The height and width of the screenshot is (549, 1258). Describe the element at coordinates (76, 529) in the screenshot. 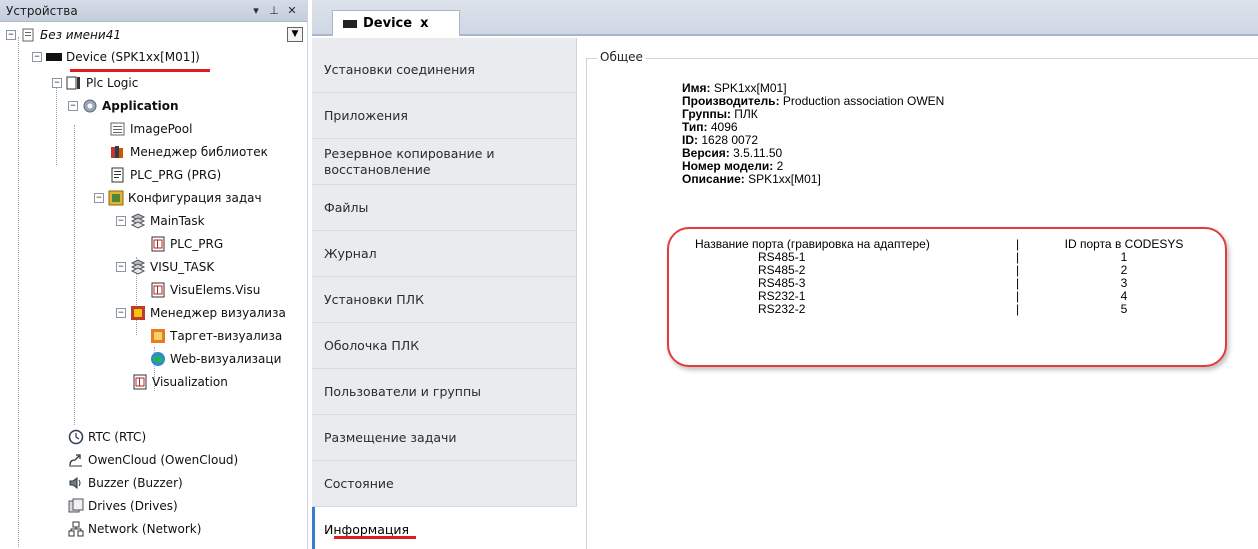

I see `network-icon` at that location.